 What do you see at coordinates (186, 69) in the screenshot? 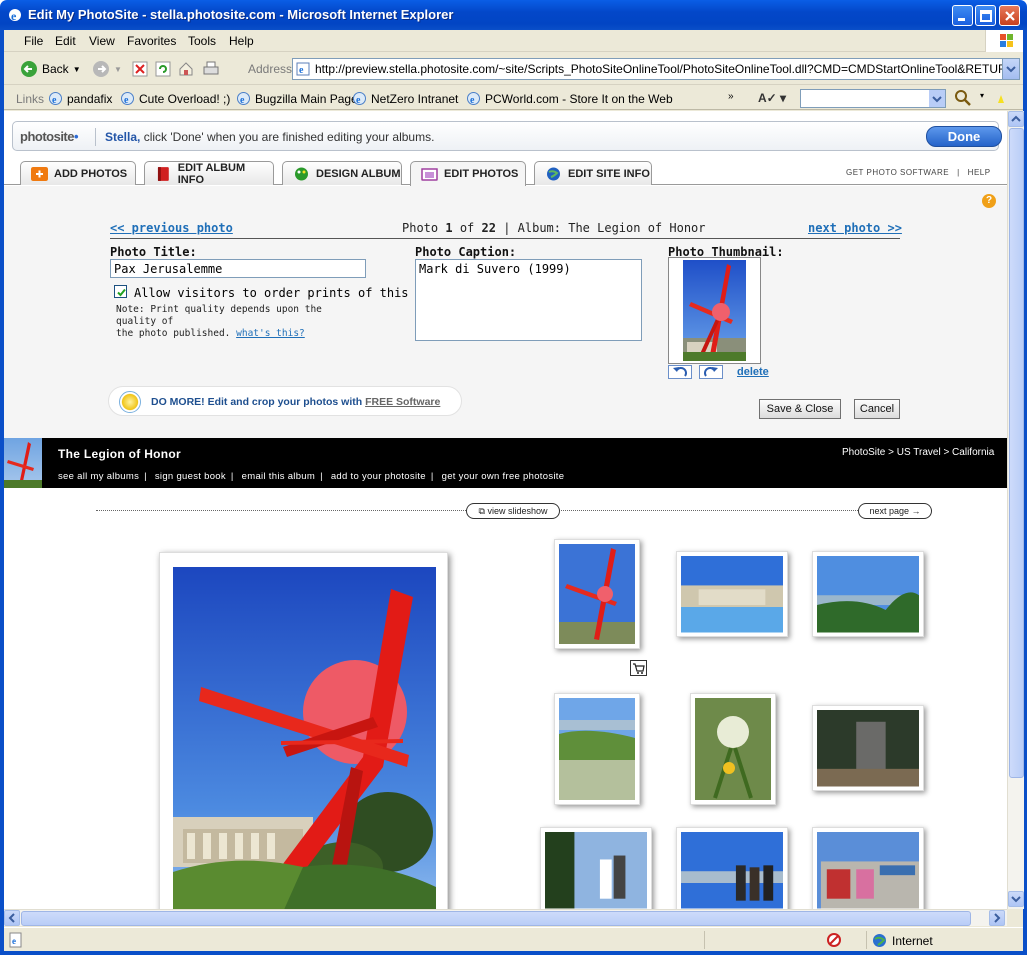
I see `home-button` at bounding box center [186, 69].